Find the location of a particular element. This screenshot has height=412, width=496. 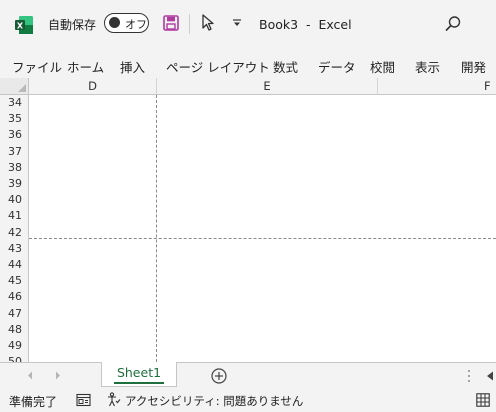

accessibility-icon is located at coordinates (114, 399).